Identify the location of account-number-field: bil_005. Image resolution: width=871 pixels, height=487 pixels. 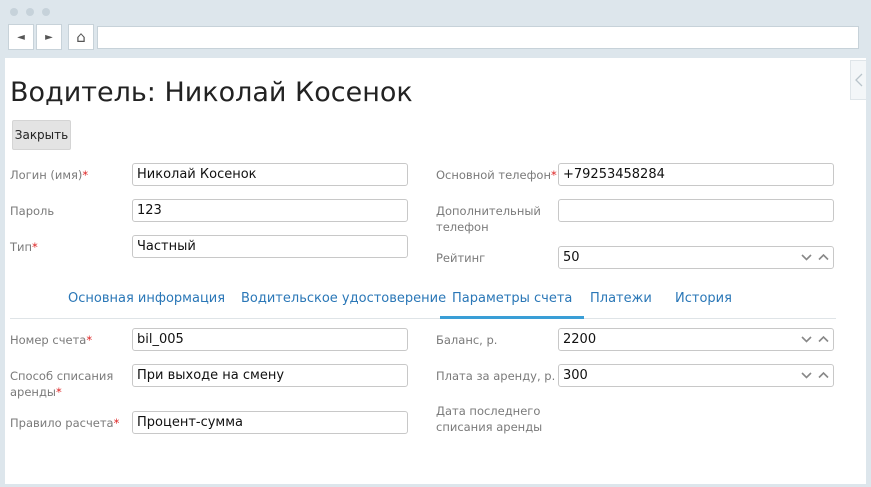
(270, 339).